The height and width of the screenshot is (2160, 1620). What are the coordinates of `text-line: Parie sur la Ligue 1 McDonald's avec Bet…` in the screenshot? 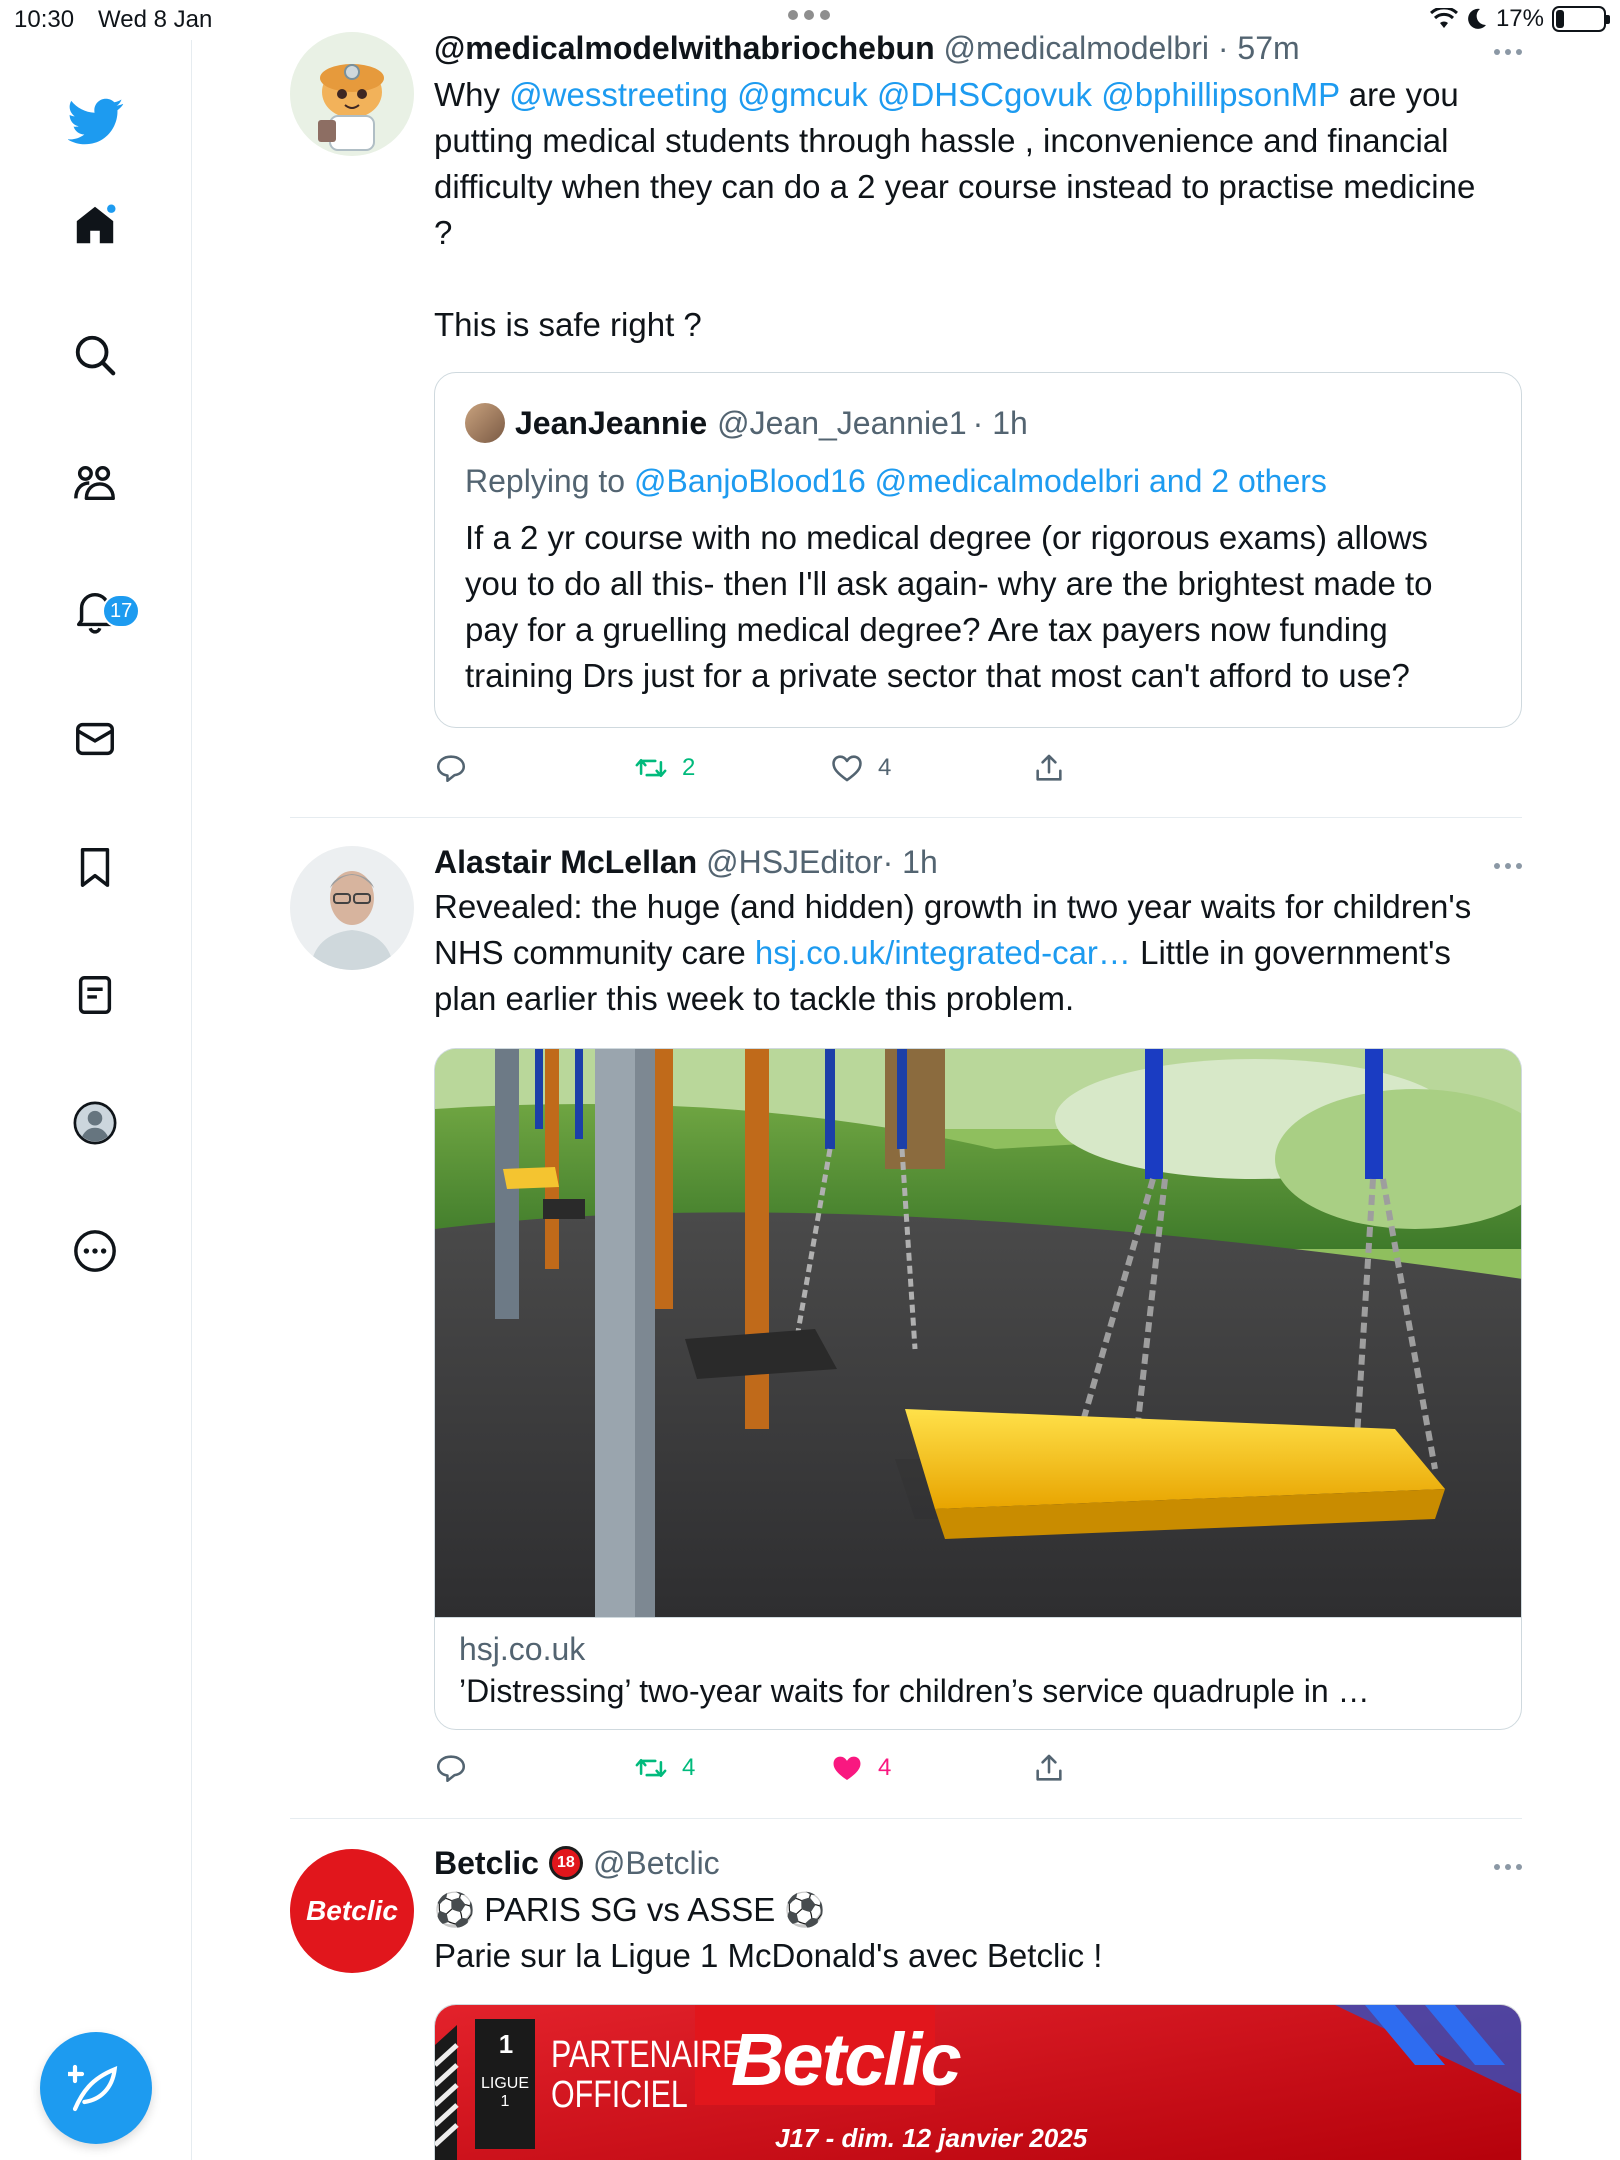 It's located at (768, 1955).